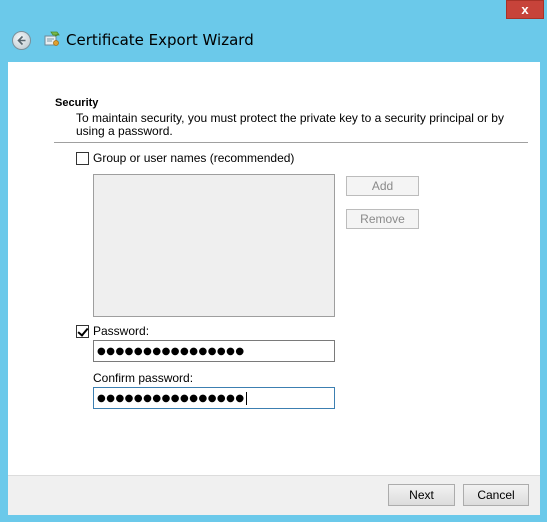  What do you see at coordinates (121, 331) in the screenshot?
I see `password-checkbox-label: Password:` at bounding box center [121, 331].